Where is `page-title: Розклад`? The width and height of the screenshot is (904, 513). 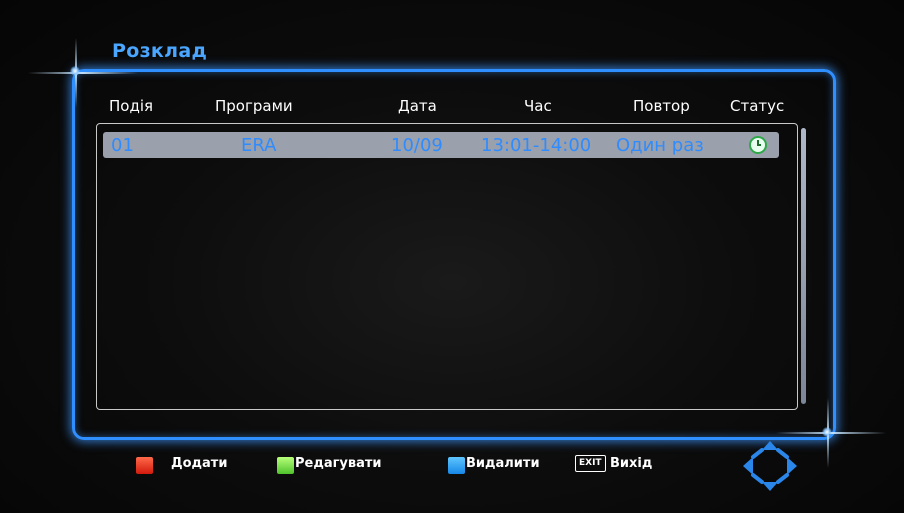 page-title: Розклад is located at coordinates (160, 51).